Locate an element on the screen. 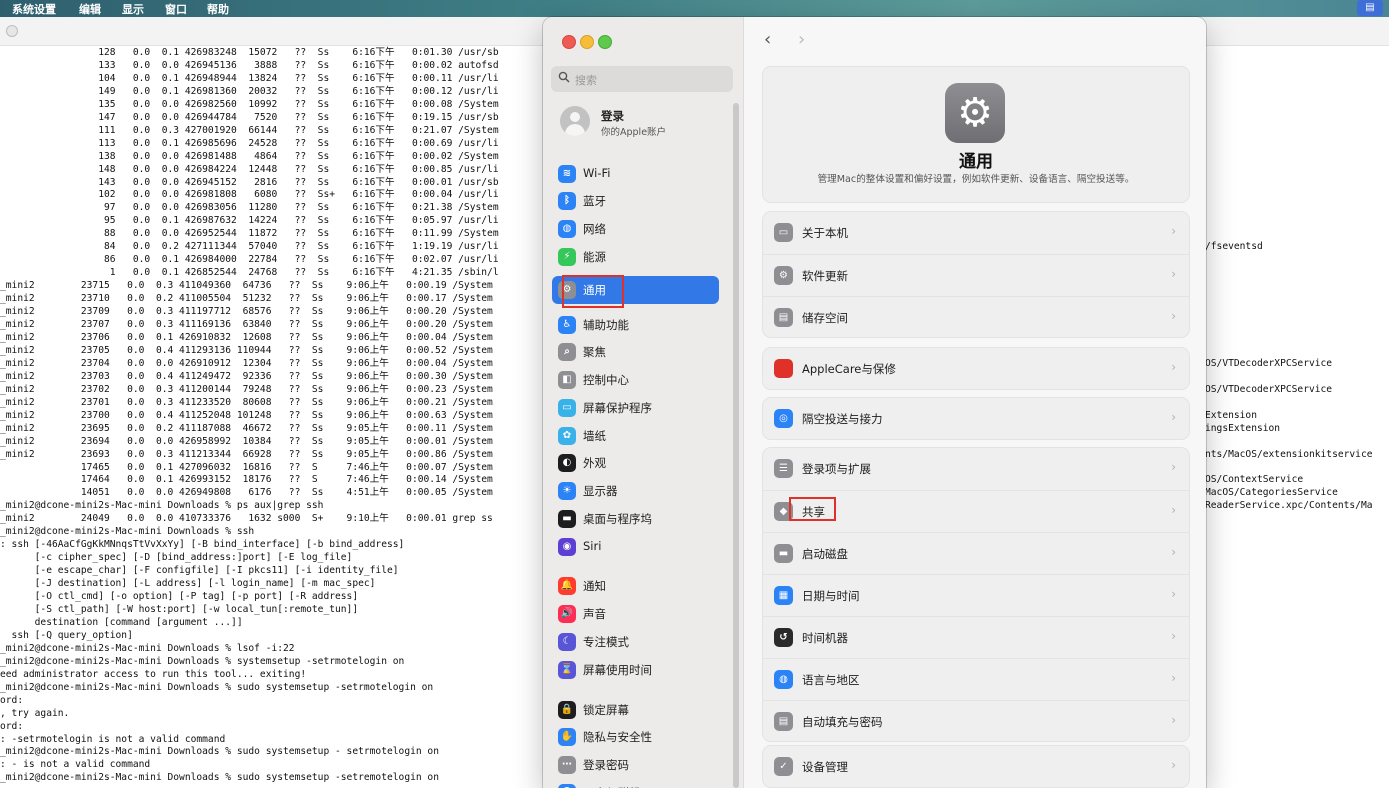 Image resolution: width=1389 pixels, height=788 pixels. settings-row-label: 储存空间 is located at coordinates (825, 318).